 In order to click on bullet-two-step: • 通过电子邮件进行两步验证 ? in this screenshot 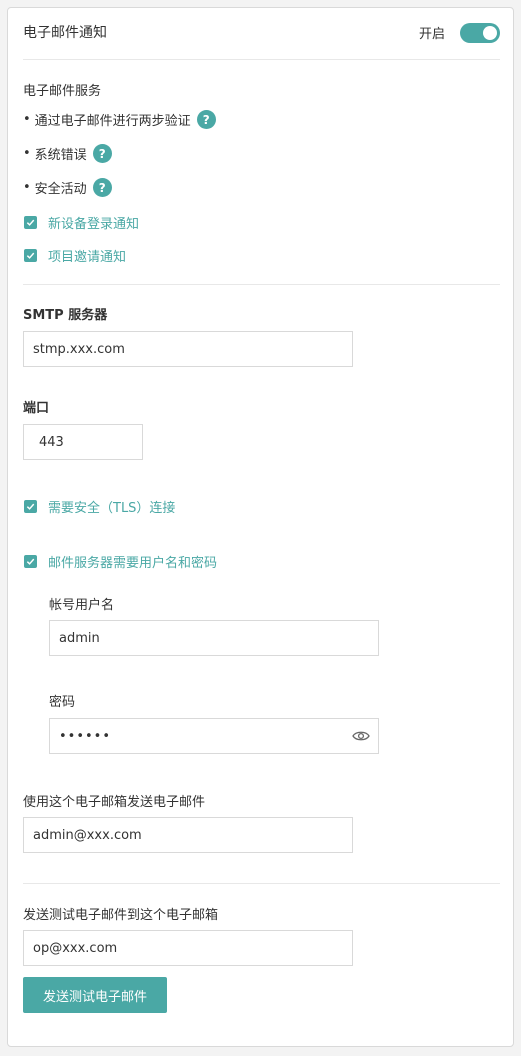, I will do `click(119, 119)`.